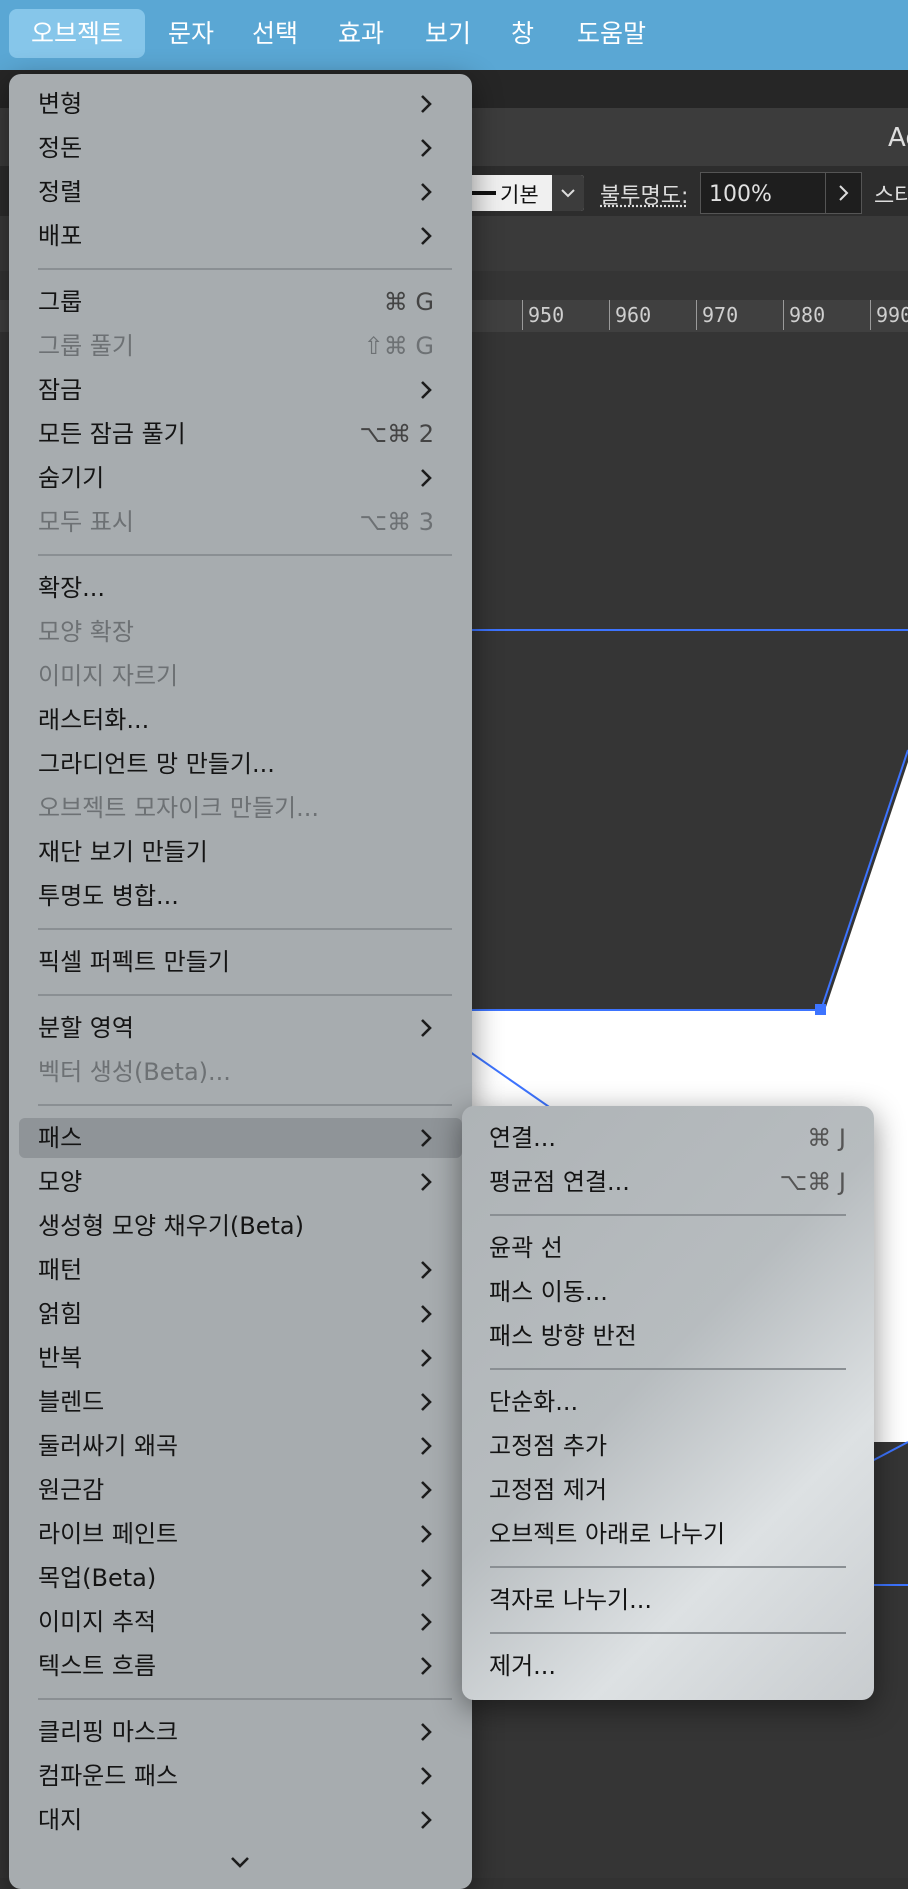 This screenshot has height=1889, width=908. What do you see at coordinates (240, 1314) in the screenshot?
I see `menu-item-intertwine: 얽힘` at bounding box center [240, 1314].